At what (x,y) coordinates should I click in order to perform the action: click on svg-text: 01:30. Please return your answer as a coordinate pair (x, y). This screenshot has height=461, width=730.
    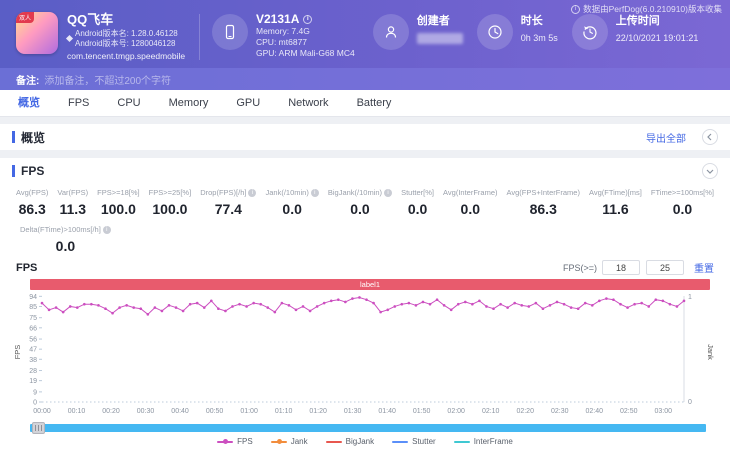
    Looking at the image, I should click on (353, 411).